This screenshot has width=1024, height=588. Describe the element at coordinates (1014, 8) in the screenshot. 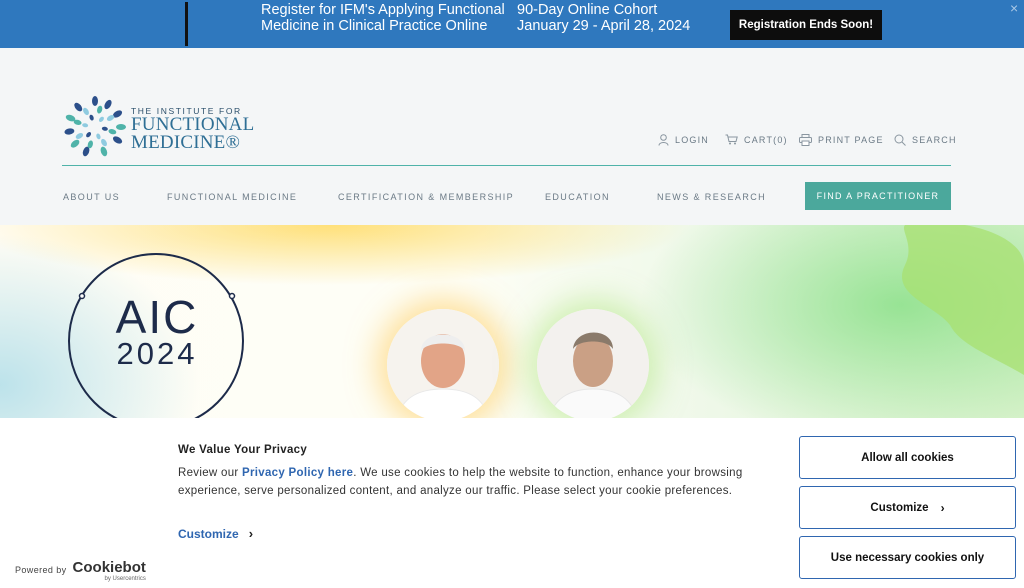

I see `close-icon: ×` at that location.